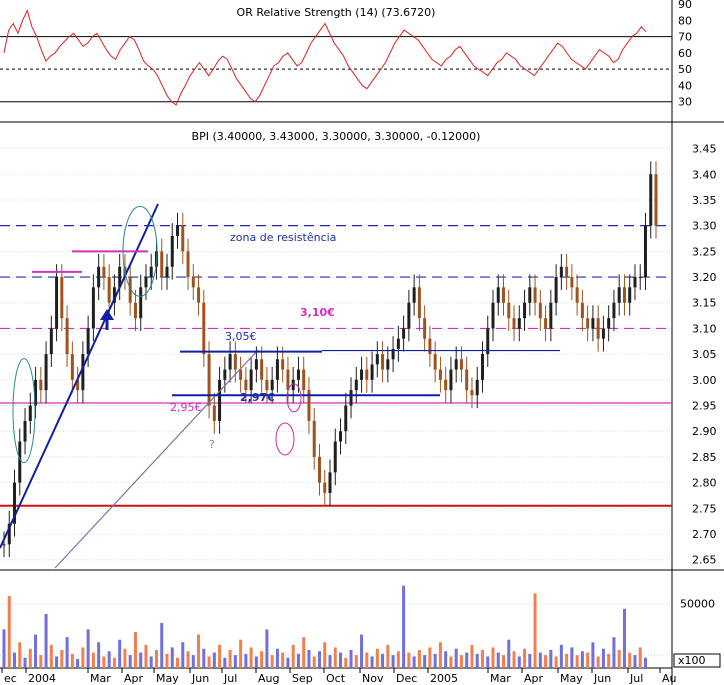  I want to click on price-annotation: 2,97€, so click(257, 397).